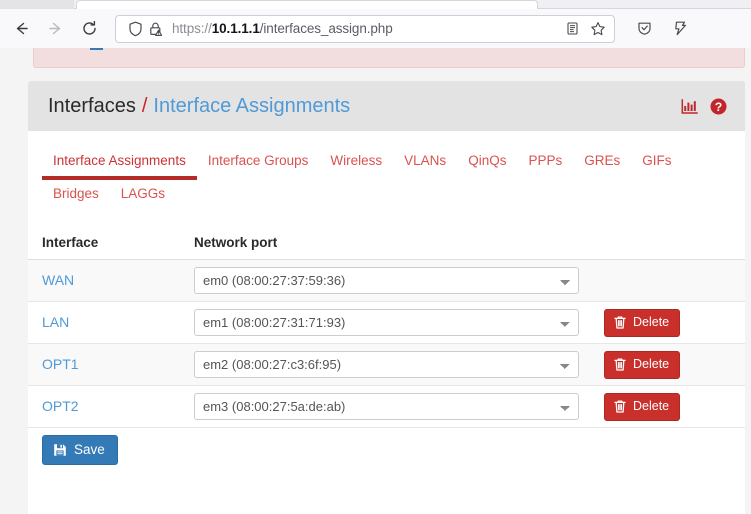 Image resolution: width=751 pixels, height=514 pixels. I want to click on tab-laggs: LAGGs, so click(143, 194).